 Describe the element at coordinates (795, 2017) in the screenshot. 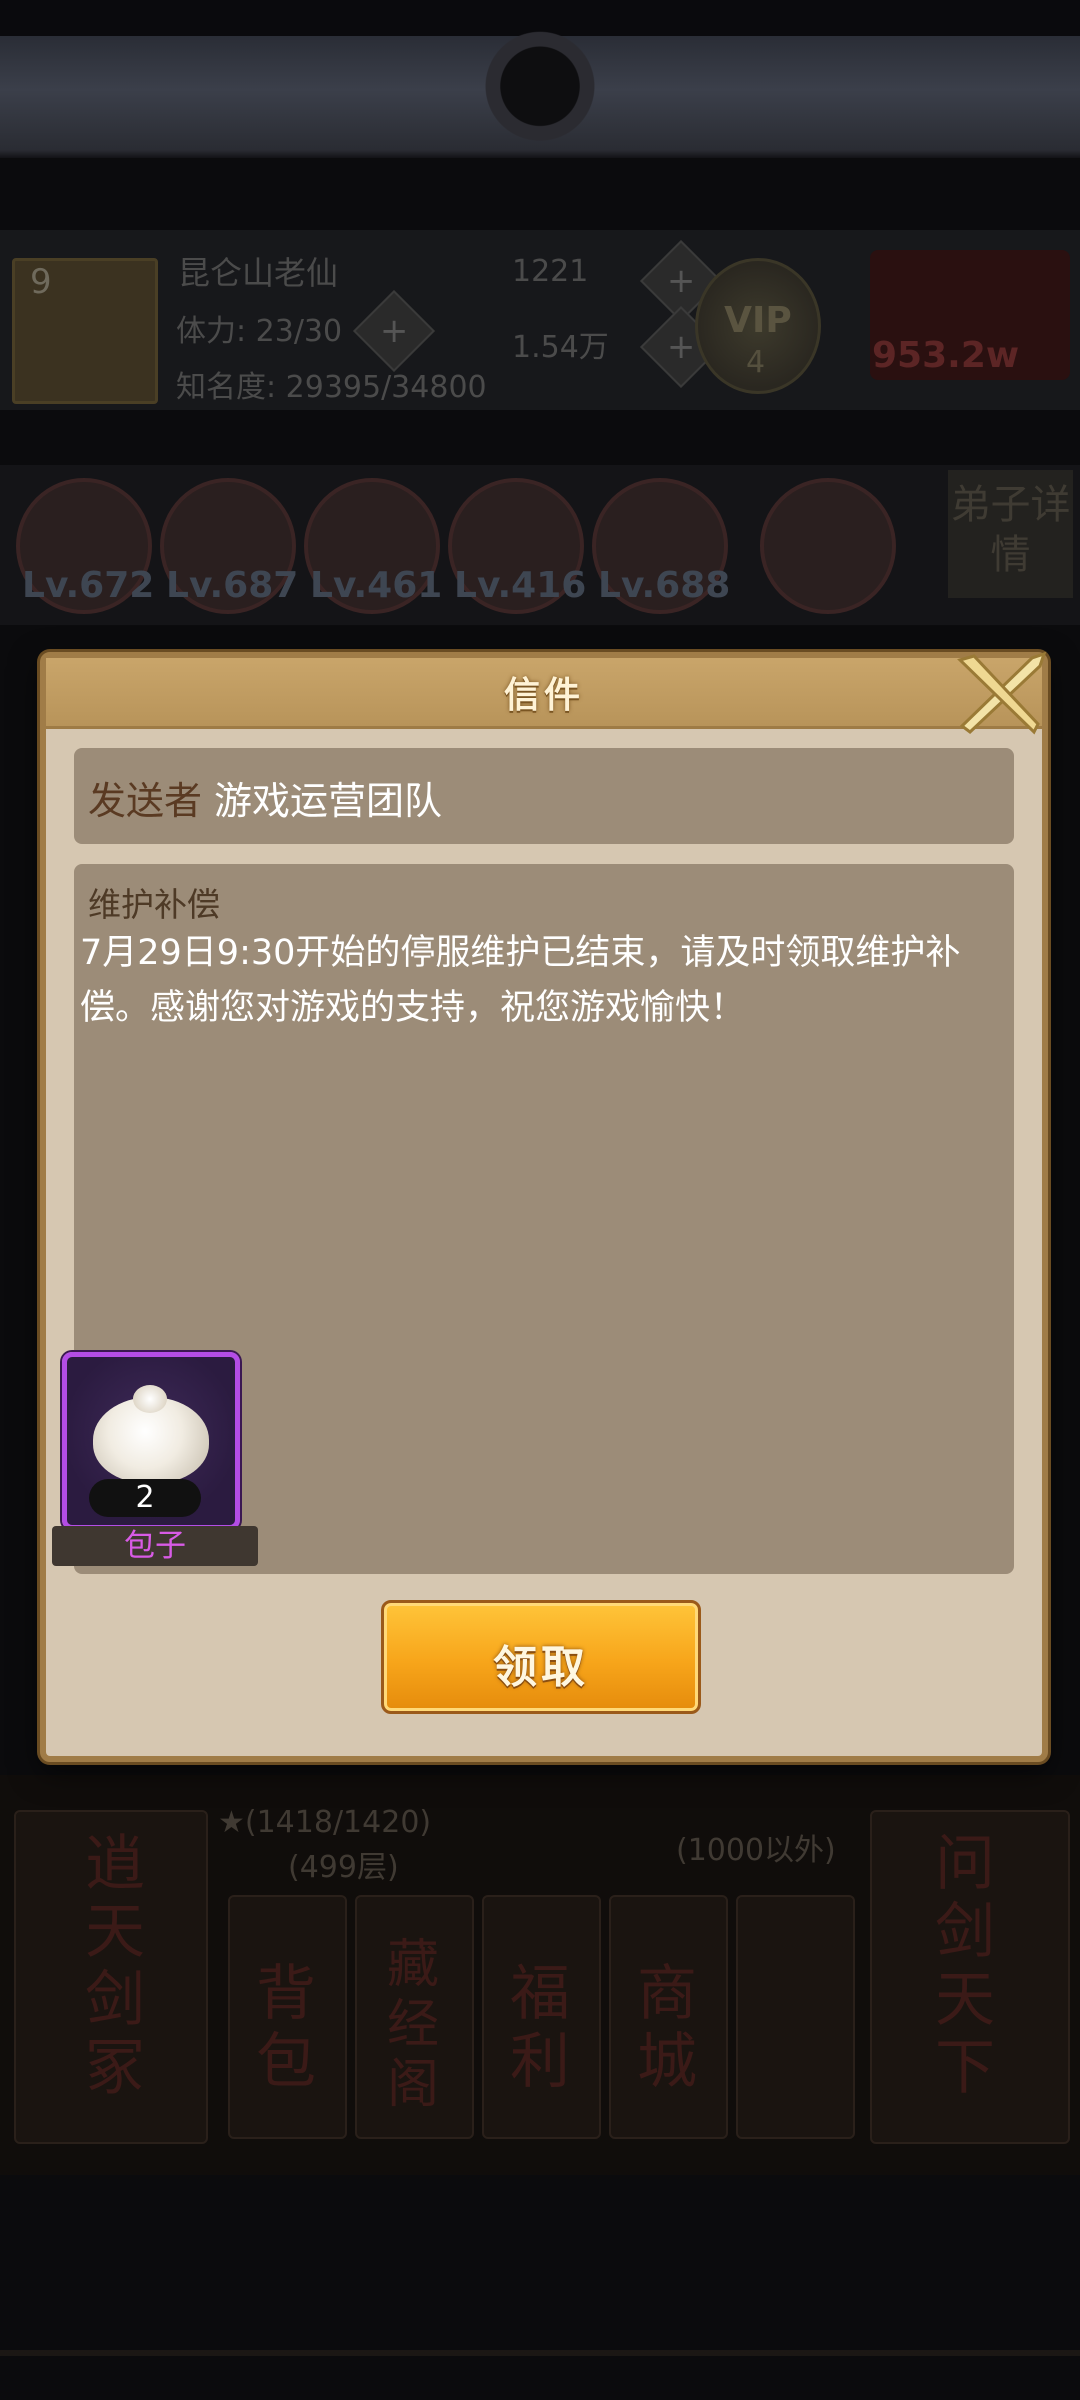

I see `extra-button` at that location.